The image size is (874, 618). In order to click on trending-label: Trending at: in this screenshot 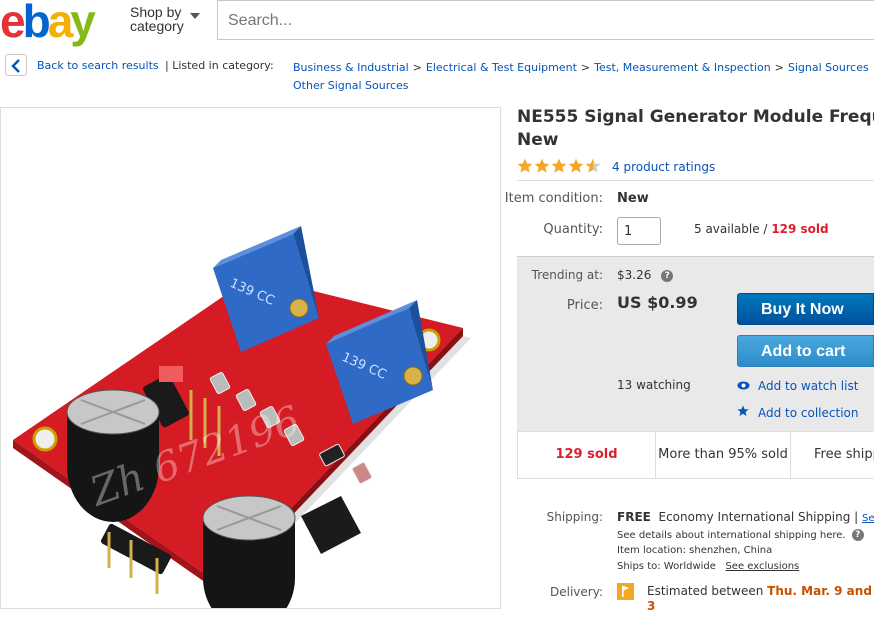, I will do `click(567, 275)`.